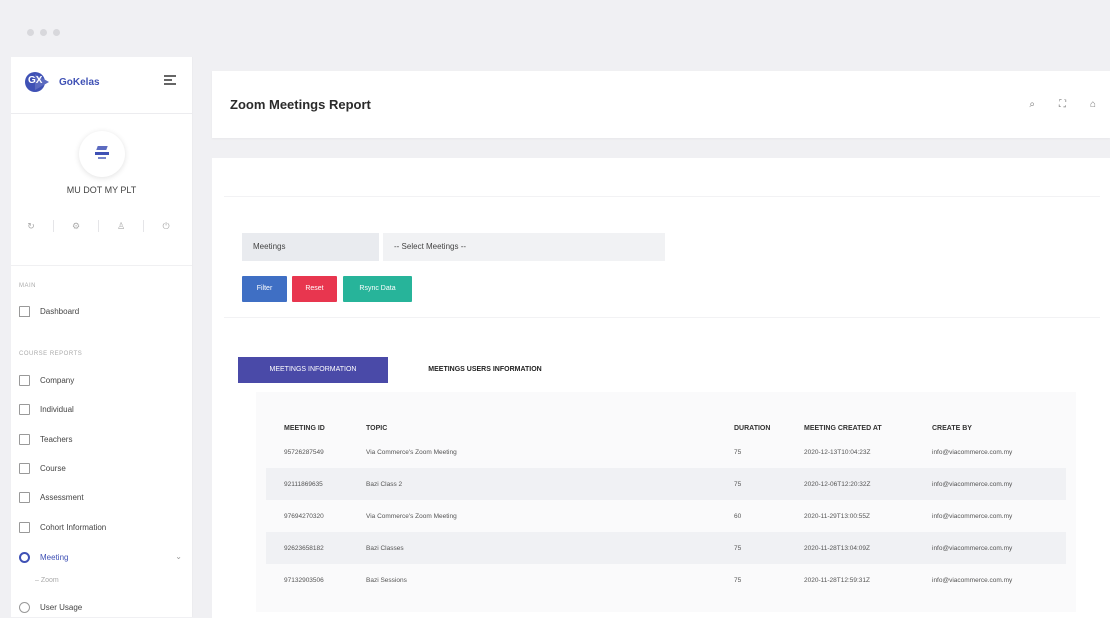 Image resolution: width=1110 pixels, height=618 pixels. Describe the element at coordinates (101, 190) in the screenshot. I see `company-name: MU DOT MY PLT` at that location.